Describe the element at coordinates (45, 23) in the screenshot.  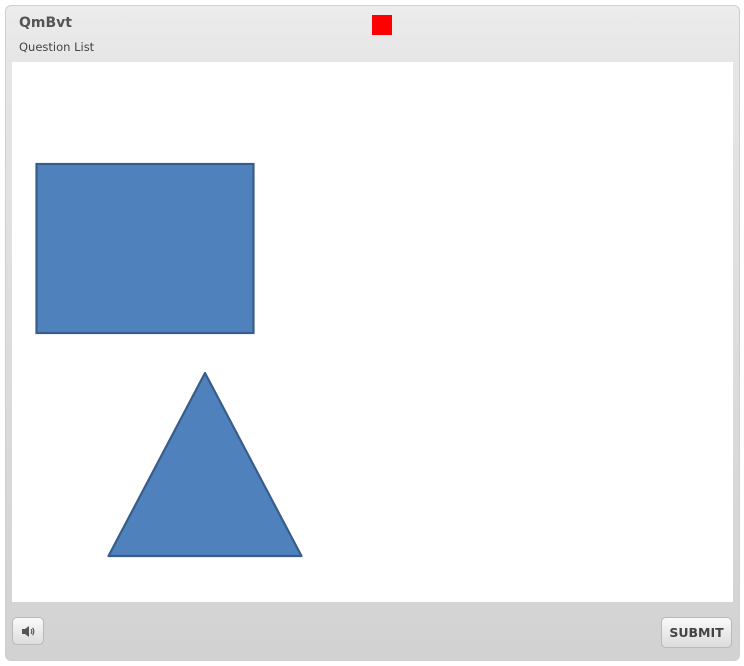
I see `quiz-title: QmBvt` at that location.